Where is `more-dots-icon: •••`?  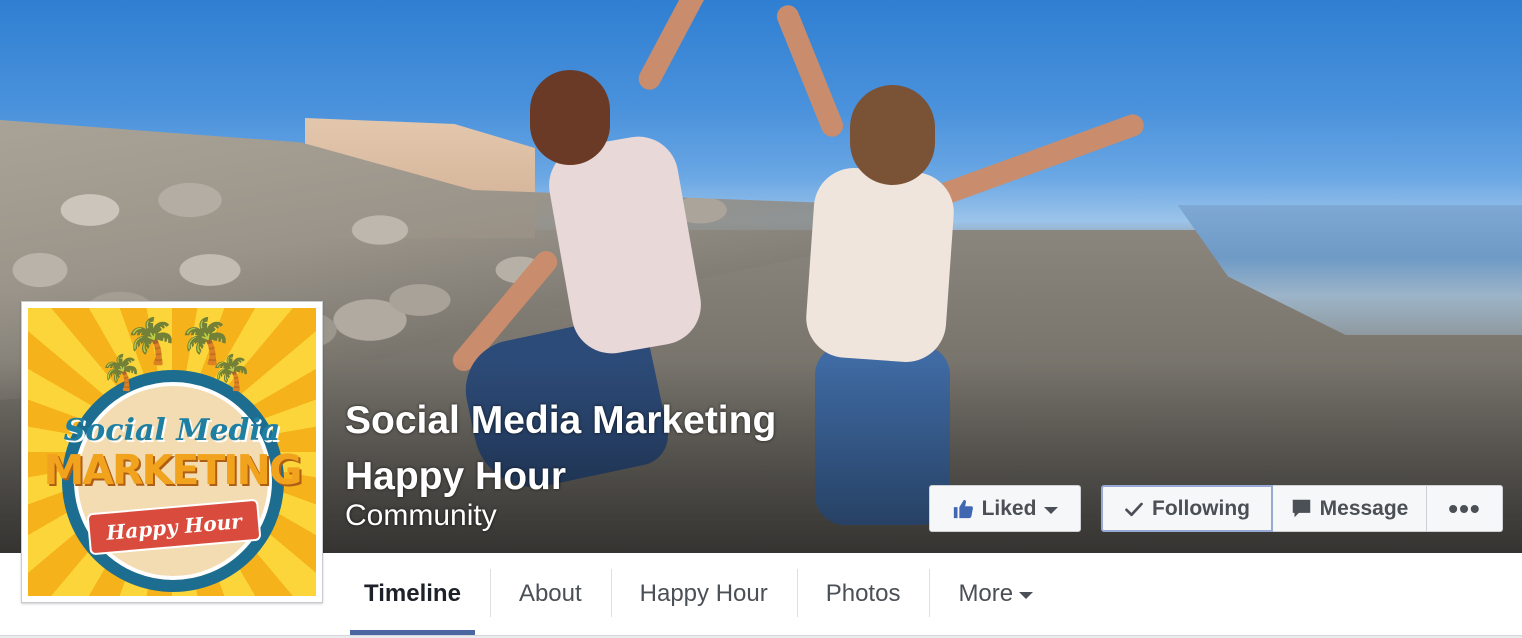
more-dots-icon: ••• is located at coordinates (1464, 508).